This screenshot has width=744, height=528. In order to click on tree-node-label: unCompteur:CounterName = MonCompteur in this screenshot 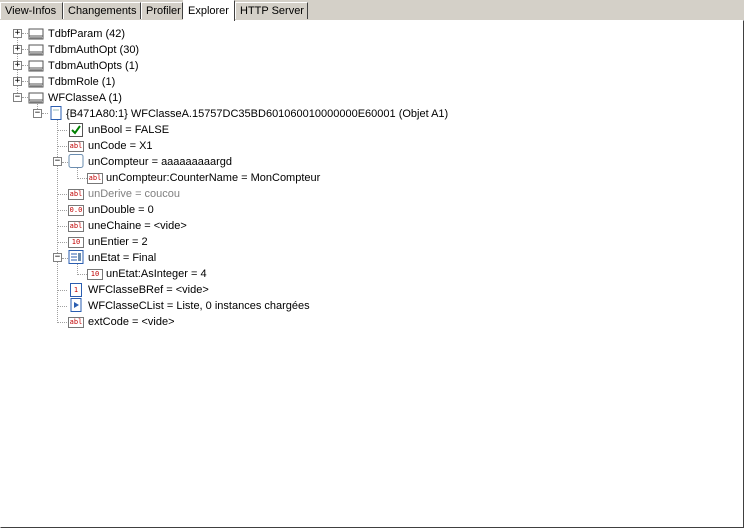, I will do `click(213, 178)`.